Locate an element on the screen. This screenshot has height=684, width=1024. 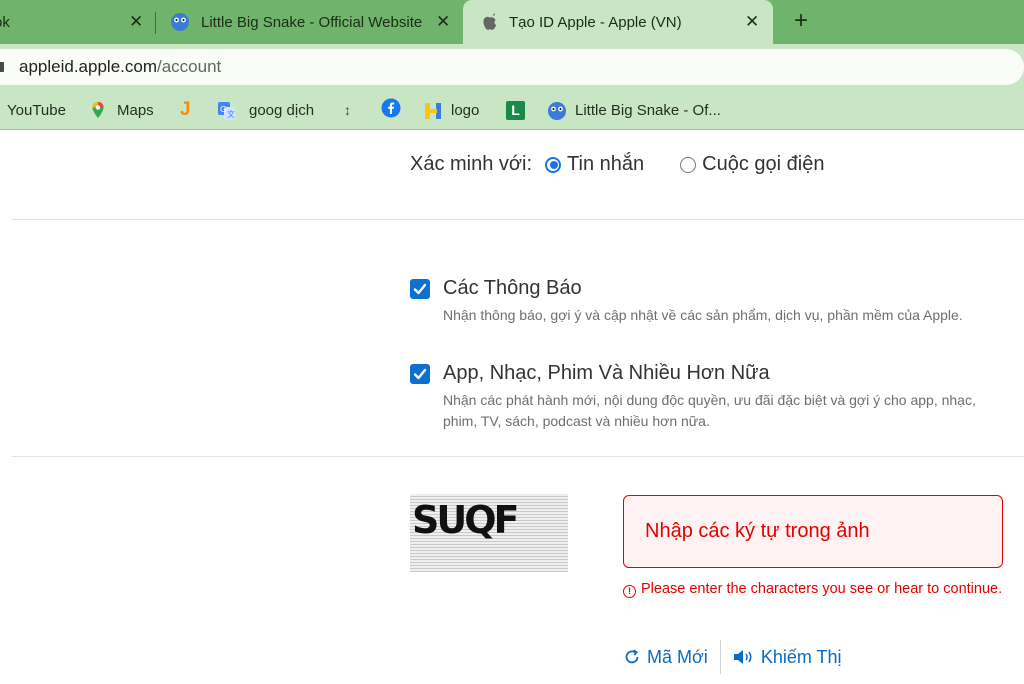
audio-captcha-button: Khiếm Thị is located at coordinates (787, 657).